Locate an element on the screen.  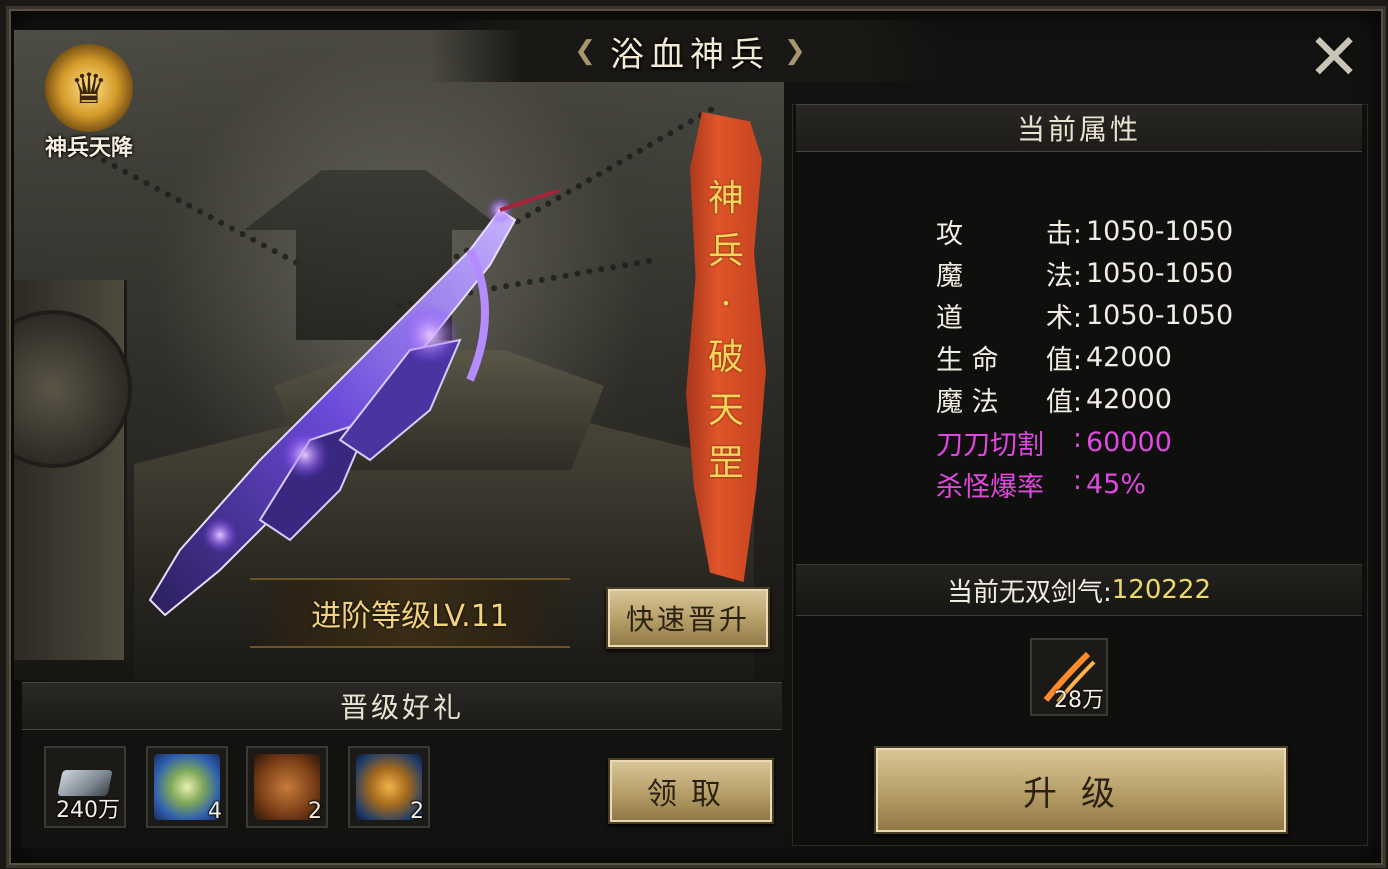
gift-item-slot: 240万 is located at coordinates (85, 787).